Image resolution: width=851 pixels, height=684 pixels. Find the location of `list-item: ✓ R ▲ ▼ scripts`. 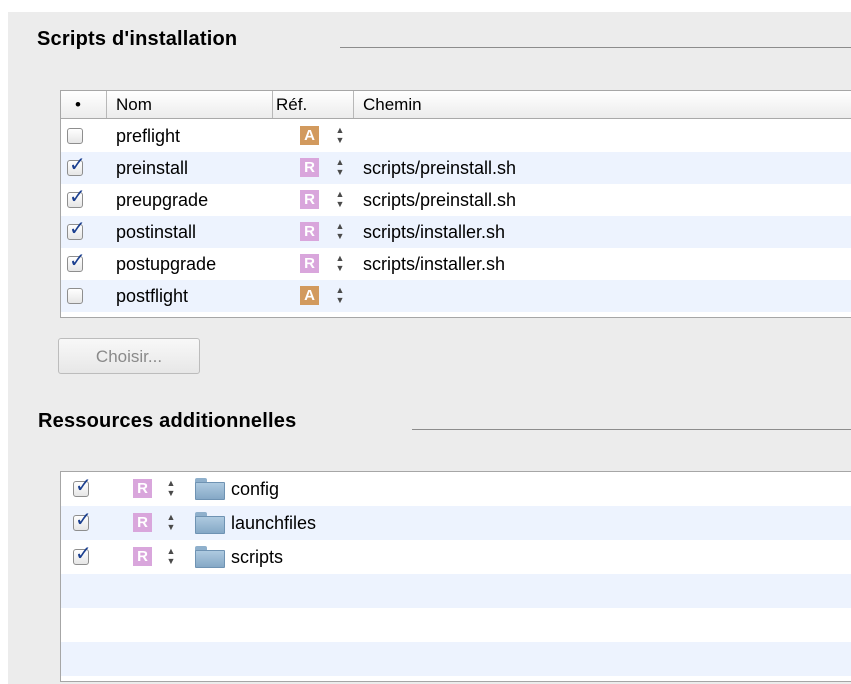

list-item: ✓ R ▲ ▼ scripts is located at coordinates (456, 557).